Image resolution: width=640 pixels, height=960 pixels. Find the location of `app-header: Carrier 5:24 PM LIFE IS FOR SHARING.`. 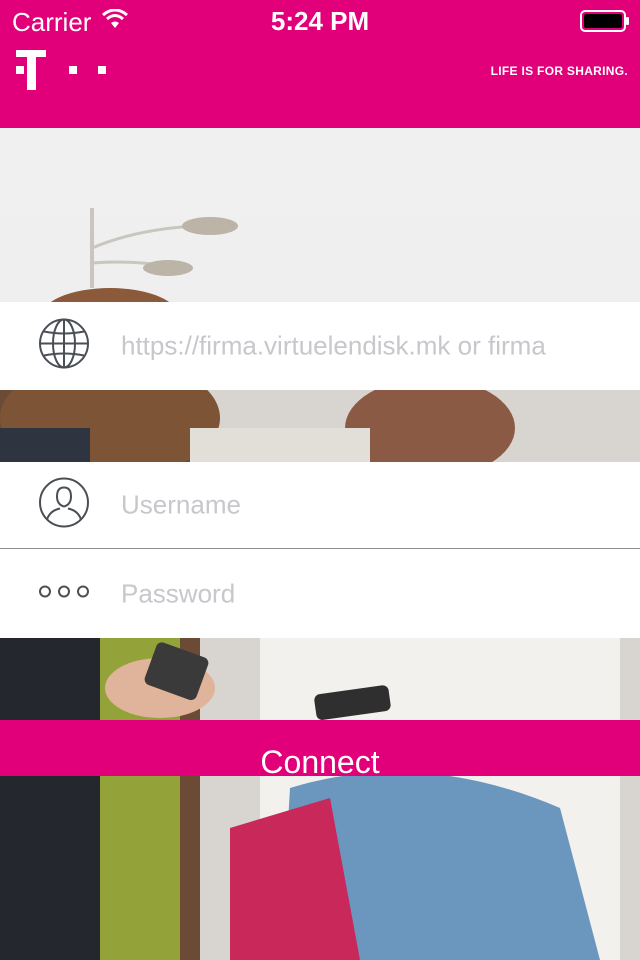

app-header: Carrier 5:24 PM LIFE IS FOR SHARING. is located at coordinates (320, 64).